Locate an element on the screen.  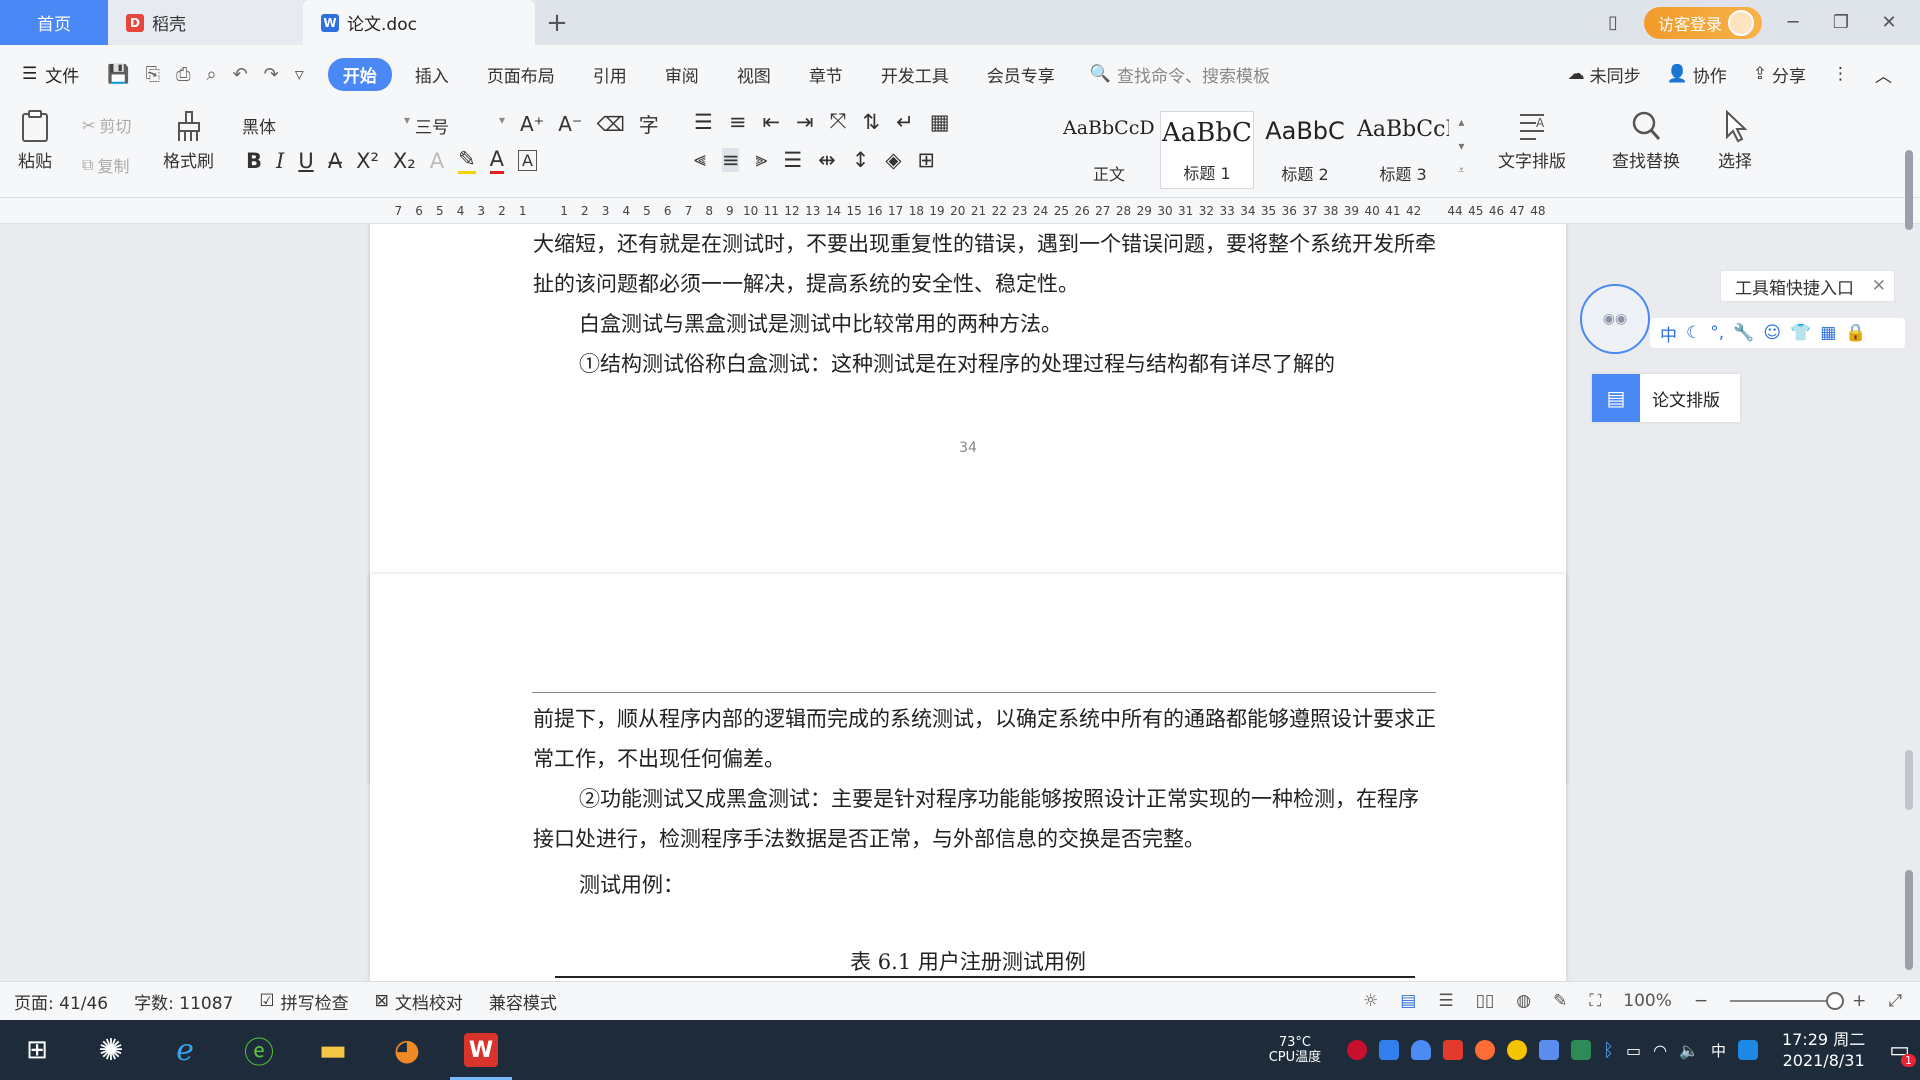
clock: 17:29 周二 2021/8/31 is located at coordinates (1823, 1050).